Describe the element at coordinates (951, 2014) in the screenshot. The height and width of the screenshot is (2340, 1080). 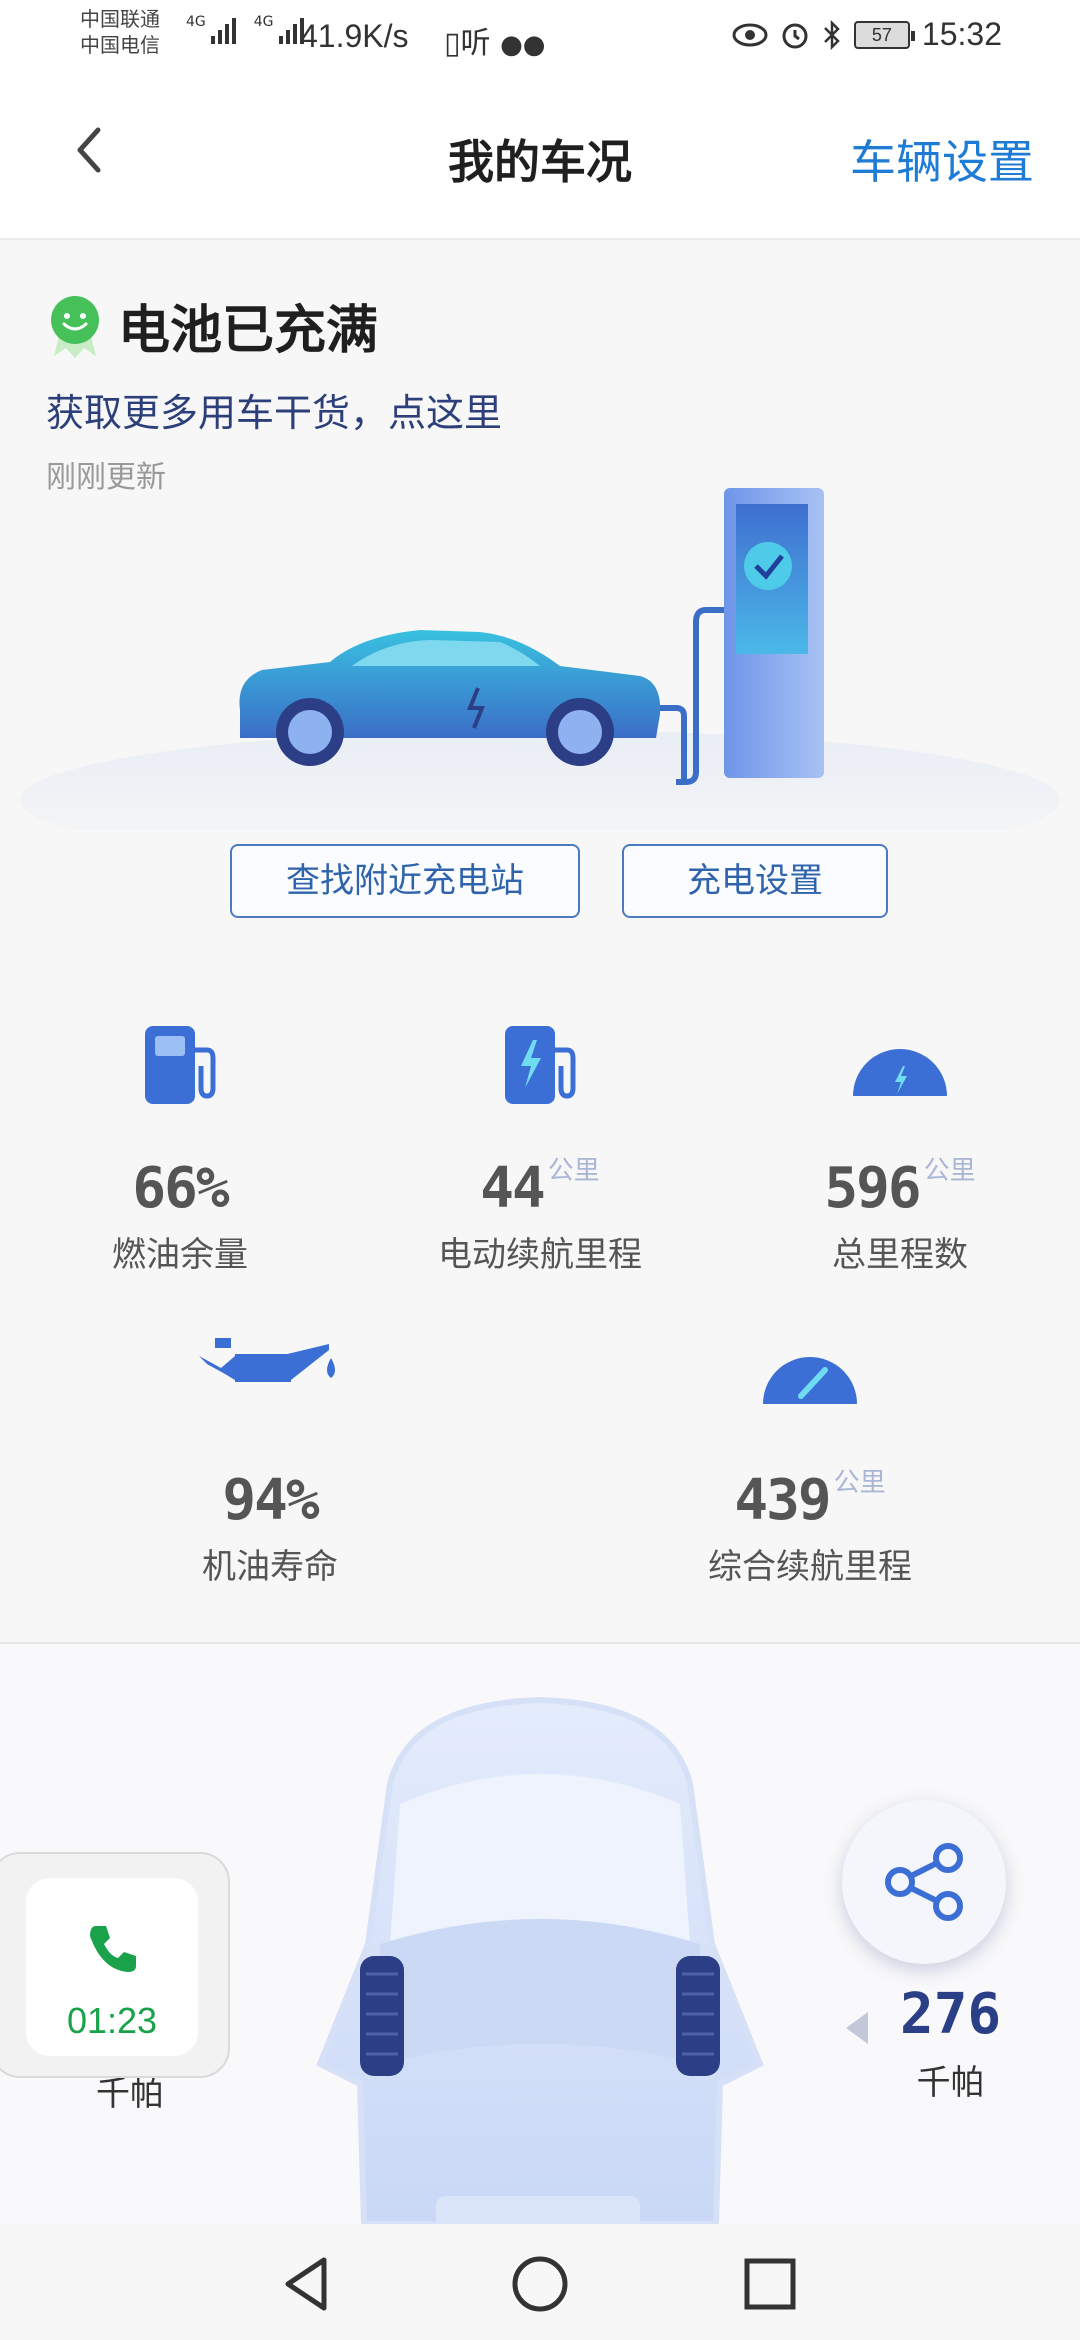
I see `pressure-value: 276` at that location.